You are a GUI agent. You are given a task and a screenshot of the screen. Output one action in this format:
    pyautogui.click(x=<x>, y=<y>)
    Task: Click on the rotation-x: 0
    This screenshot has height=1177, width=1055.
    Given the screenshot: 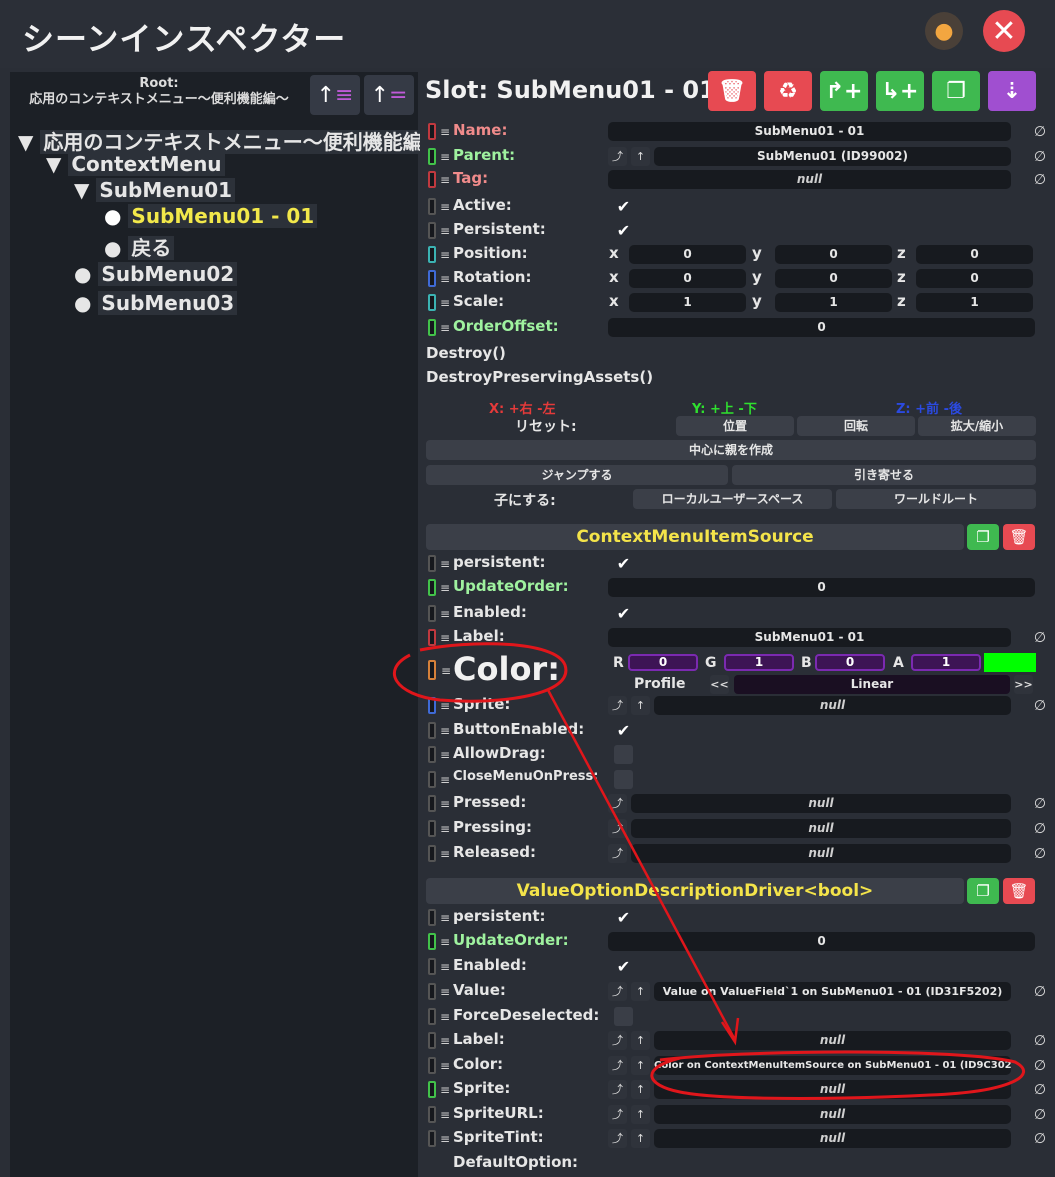 What is the action you would take?
    pyautogui.click(x=687, y=278)
    